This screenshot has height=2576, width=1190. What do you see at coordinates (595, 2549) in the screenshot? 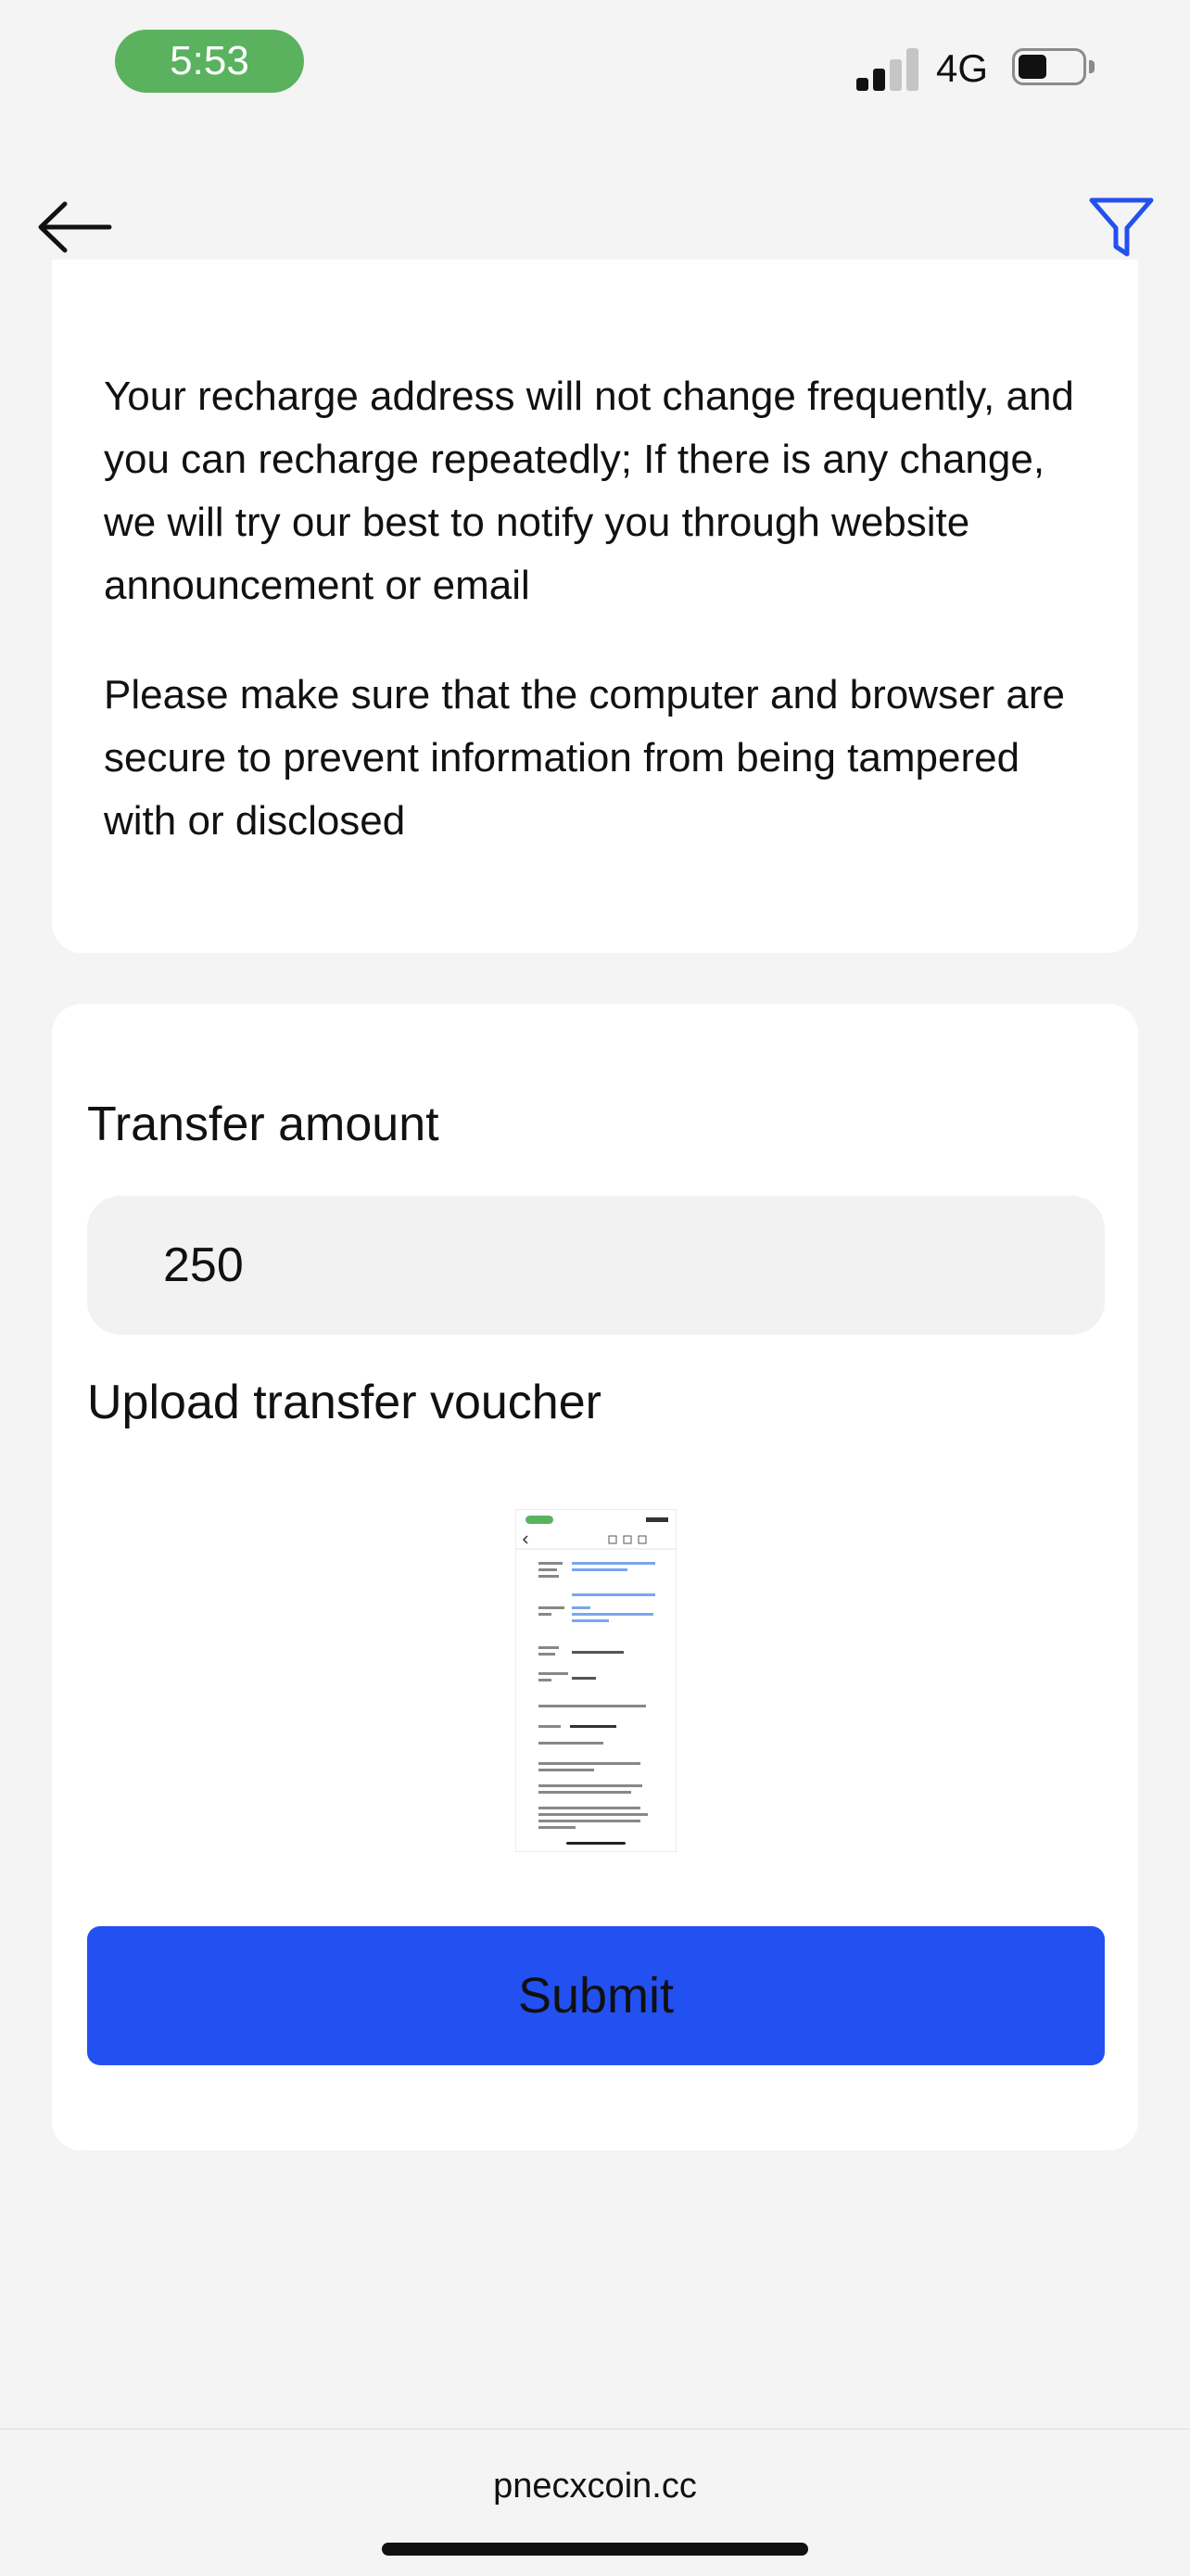
I see `home-indicator` at bounding box center [595, 2549].